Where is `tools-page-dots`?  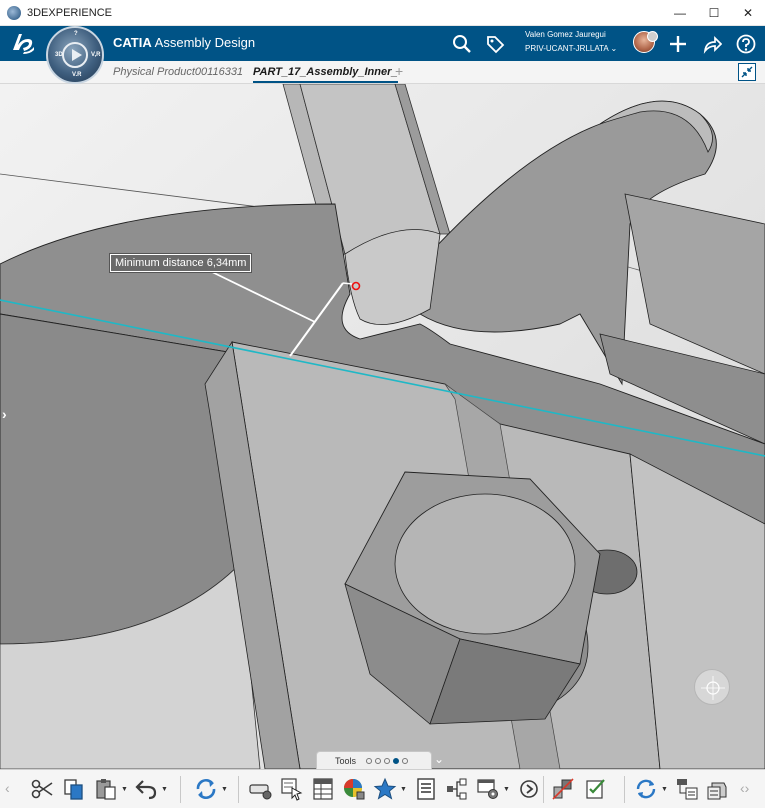 tools-page-dots is located at coordinates (387, 760).